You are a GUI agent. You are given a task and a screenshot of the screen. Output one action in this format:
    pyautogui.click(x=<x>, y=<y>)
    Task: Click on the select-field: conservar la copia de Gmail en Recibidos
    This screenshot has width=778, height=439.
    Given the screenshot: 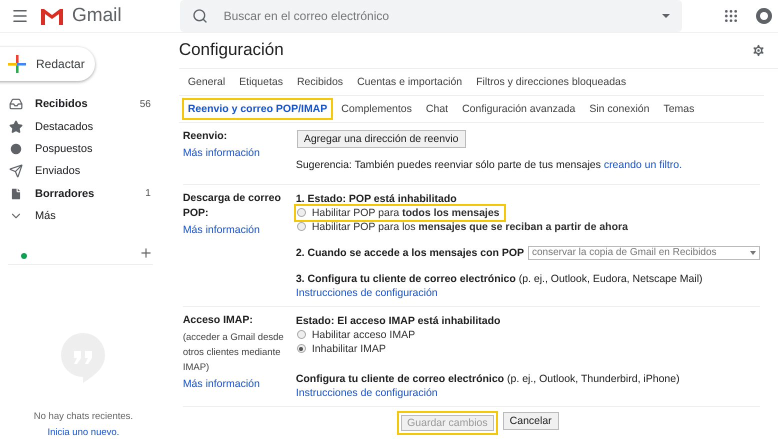 What is the action you would take?
    pyautogui.click(x=644, y=253)
    